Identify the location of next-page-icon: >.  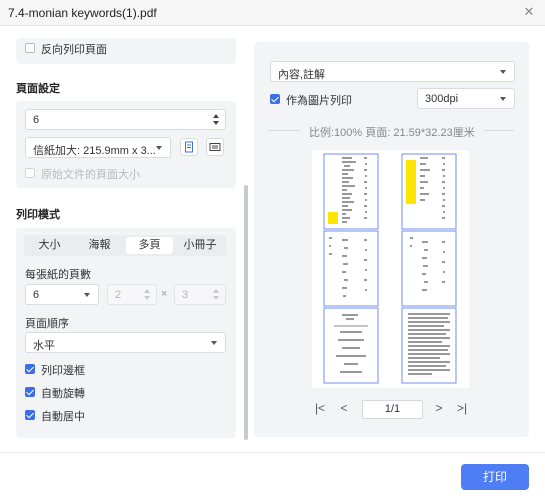
(439, 408).